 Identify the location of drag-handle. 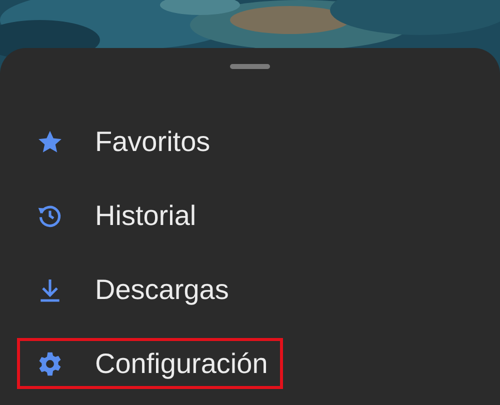
(250, 66).